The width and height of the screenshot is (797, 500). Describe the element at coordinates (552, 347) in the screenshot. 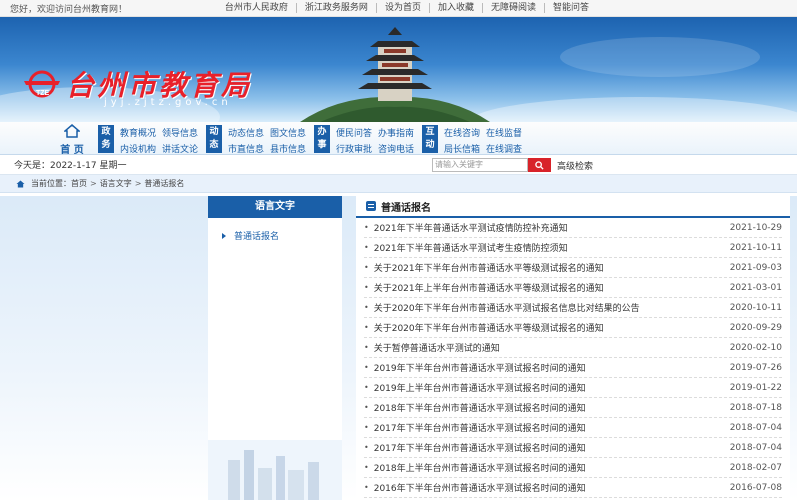

I see `list-item-title: 关于暂停普通话水平测试的通知` at that location.